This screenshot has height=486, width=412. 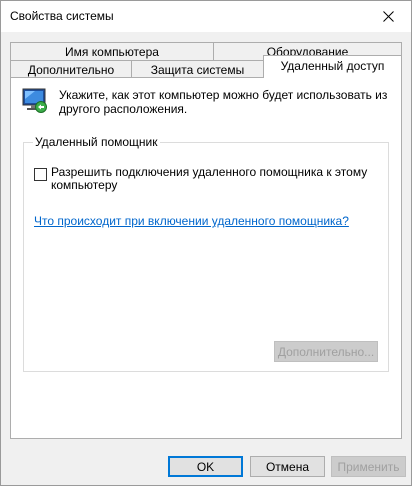 What do you see at coordinates (112, 51) in the screenshot?
I see `tab-computer-name: Имя компьютера` at bounding box center [112, 51].